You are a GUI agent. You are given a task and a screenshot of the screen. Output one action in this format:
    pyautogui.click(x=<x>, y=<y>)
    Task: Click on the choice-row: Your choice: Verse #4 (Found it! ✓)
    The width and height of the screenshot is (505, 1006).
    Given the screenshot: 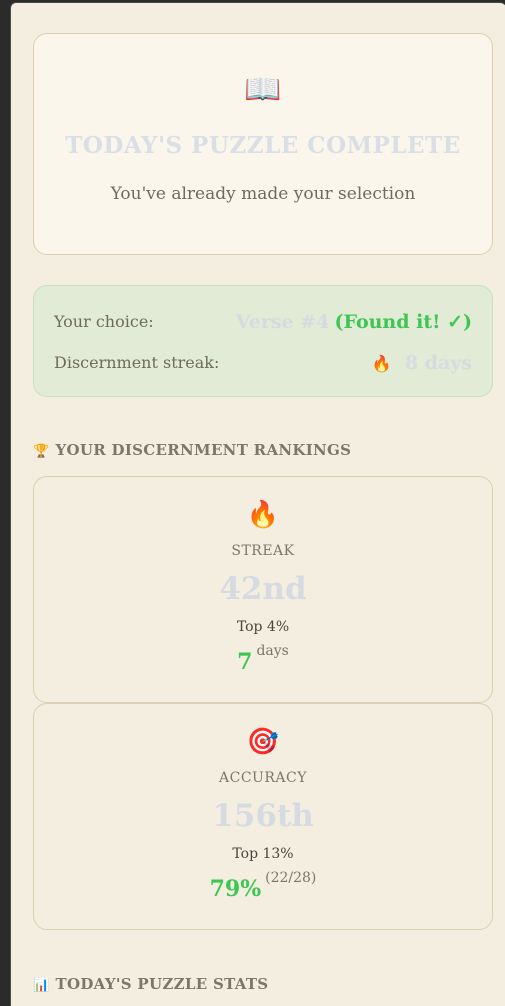 What is the action you would take?
    pyautogui.click(x=263, y=322)
    